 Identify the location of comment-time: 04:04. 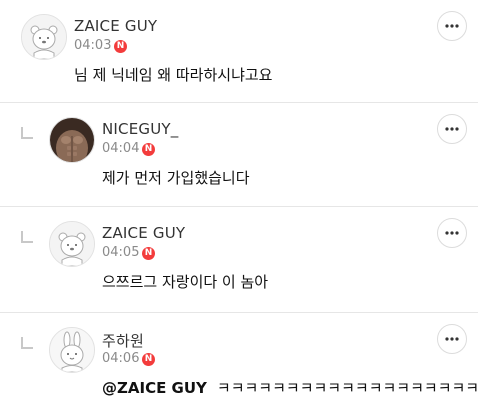
(121, 148).